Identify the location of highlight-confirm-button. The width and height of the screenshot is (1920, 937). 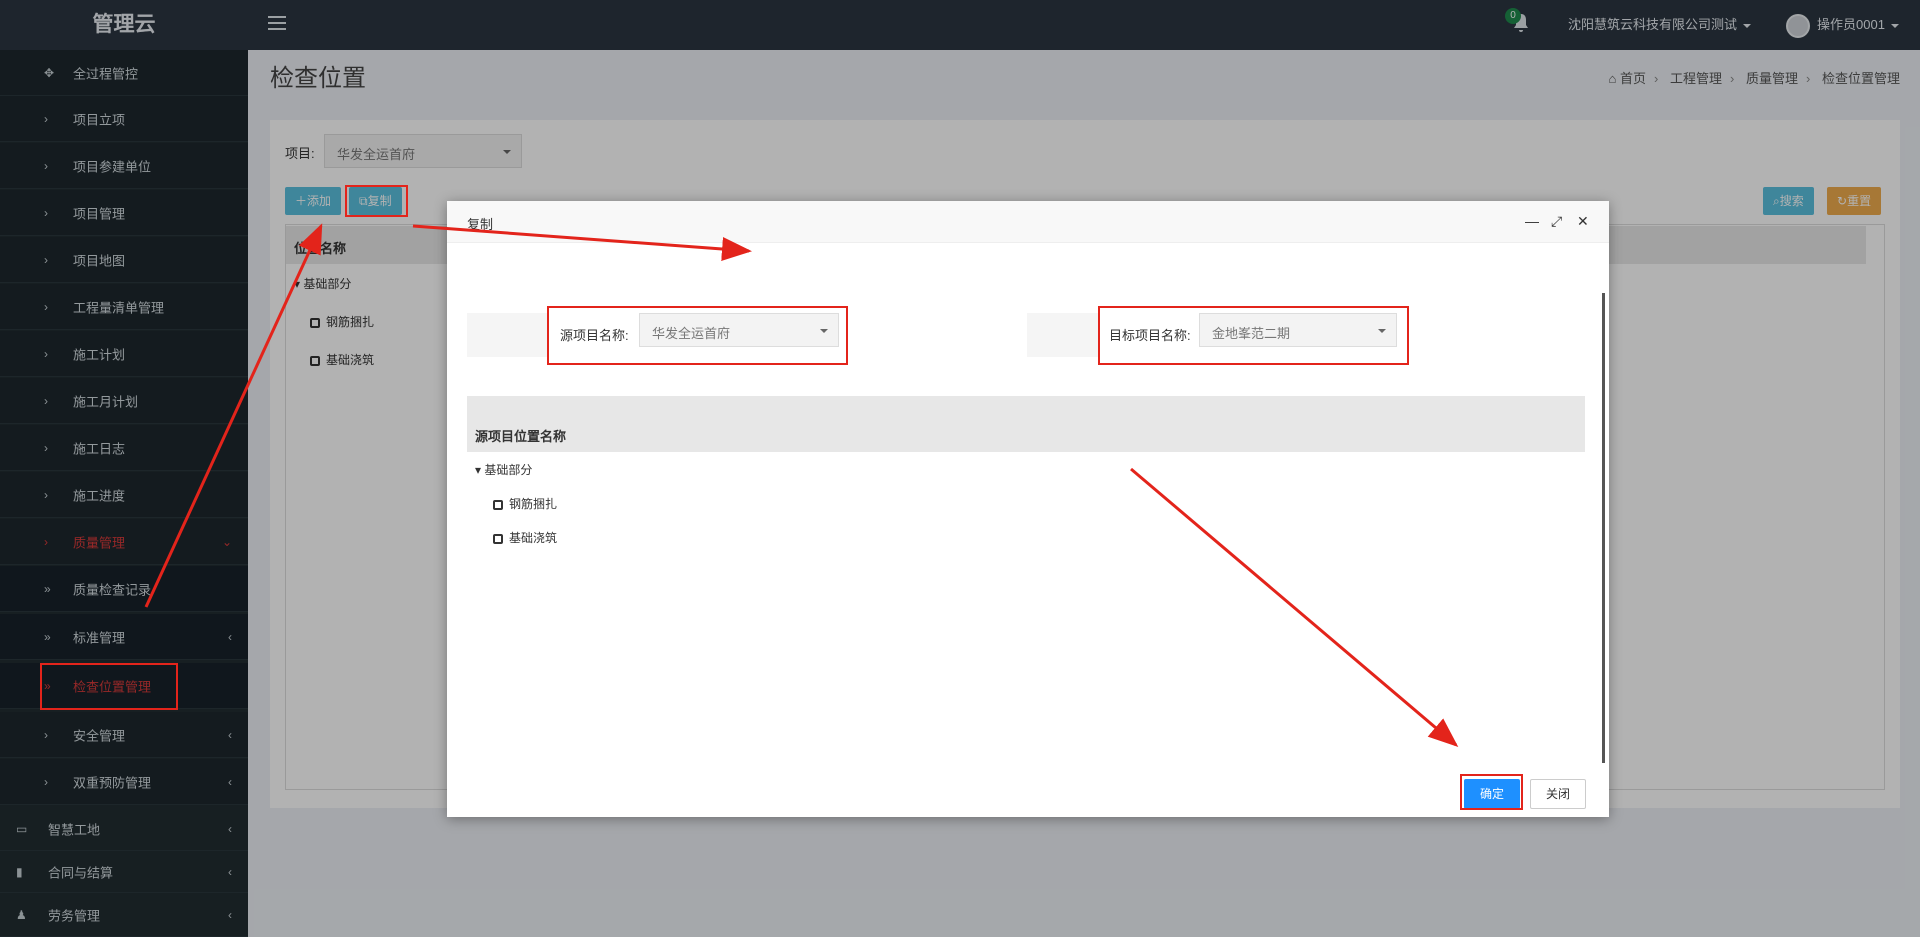
(1491, 792).